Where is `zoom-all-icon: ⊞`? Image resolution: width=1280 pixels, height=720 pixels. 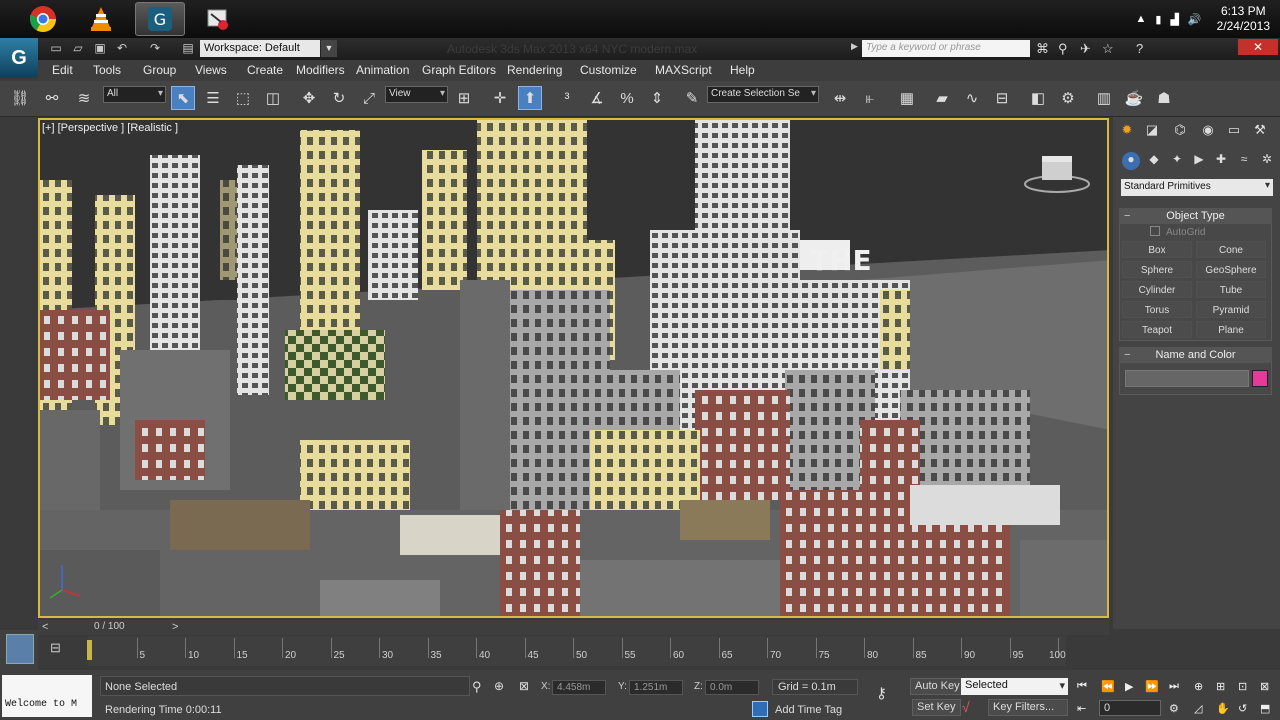 zoom-all-icon: ⊞ is located at coordinates (1220, 686).